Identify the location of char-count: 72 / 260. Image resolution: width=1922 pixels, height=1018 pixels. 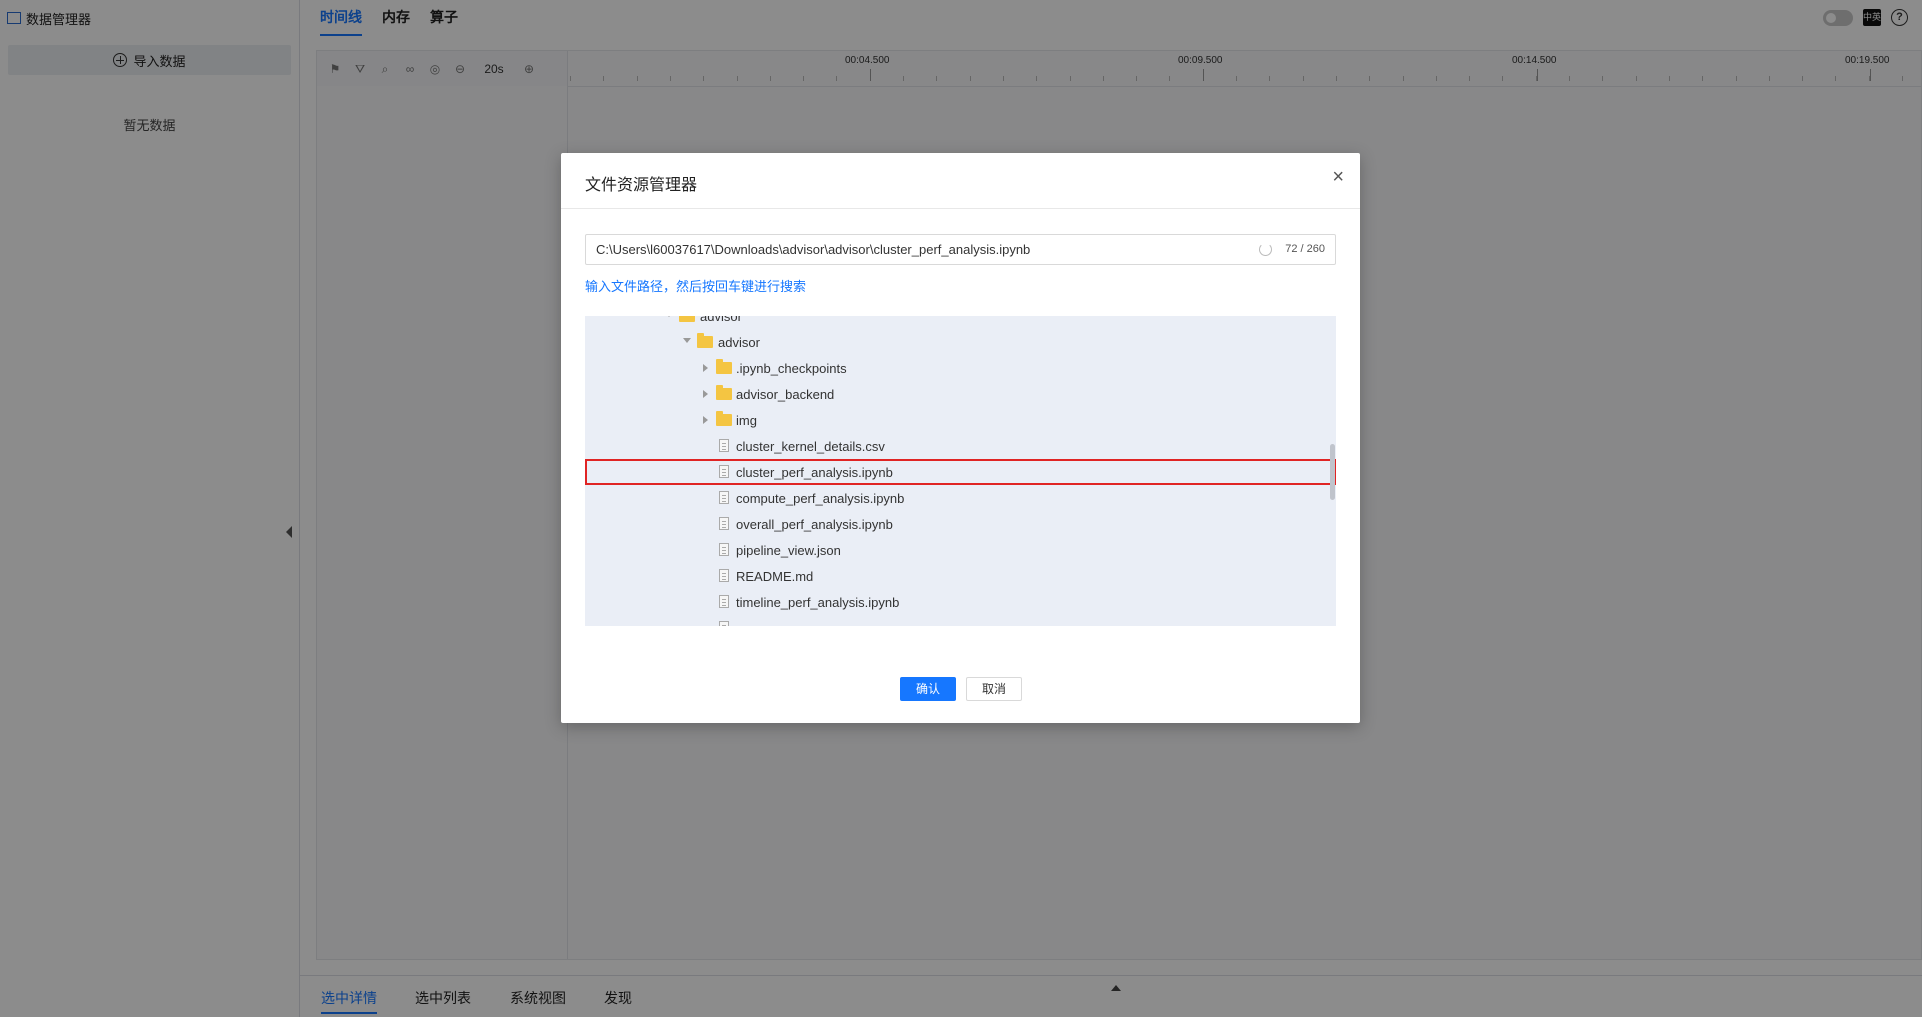
(1305, 249).